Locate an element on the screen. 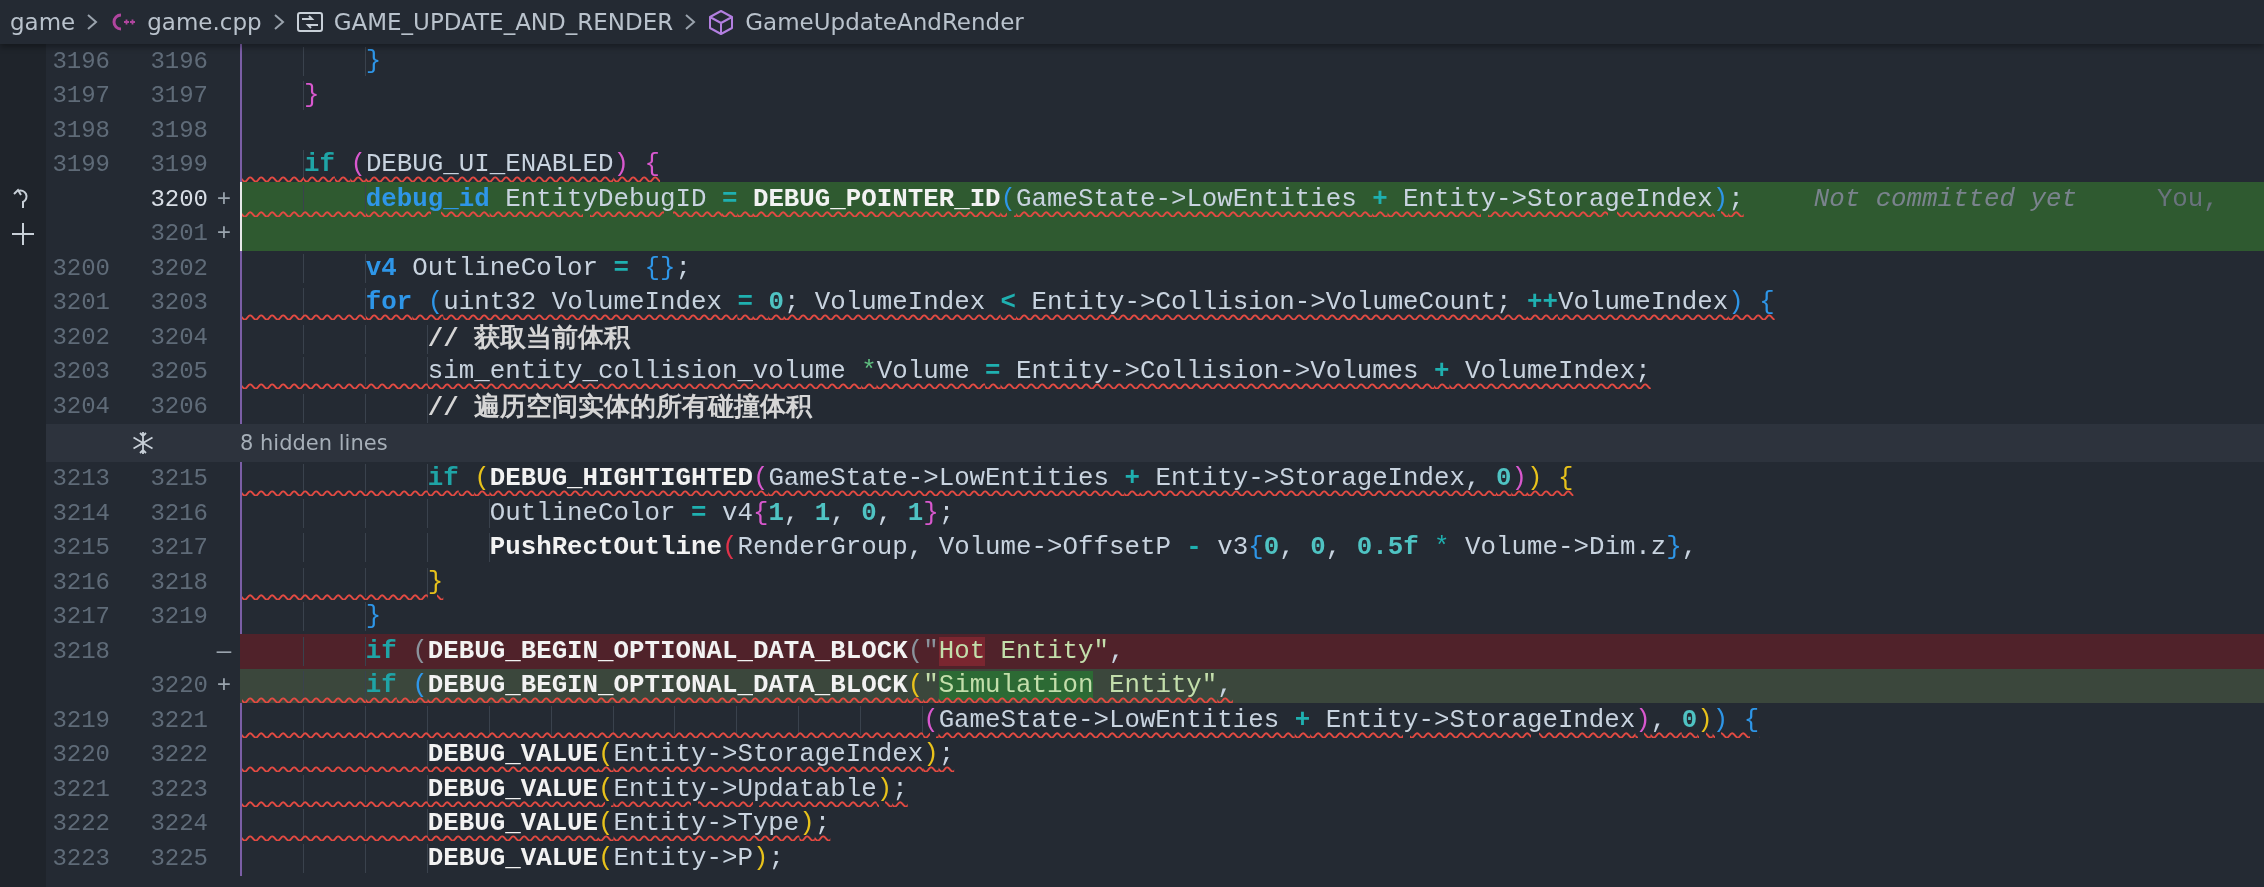 The height and width of the screenshot is (887, 2264). code-line: (GameState->LowEntities + Entity->StorageIndex), 0)) { is located at coordinates (1001, 720).